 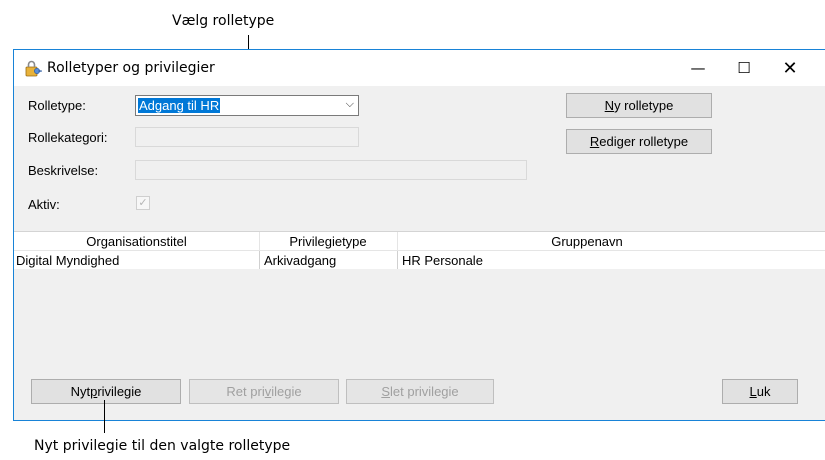 I want to click on chevron-down-icon: ⌵, so click(x=350, y=104).